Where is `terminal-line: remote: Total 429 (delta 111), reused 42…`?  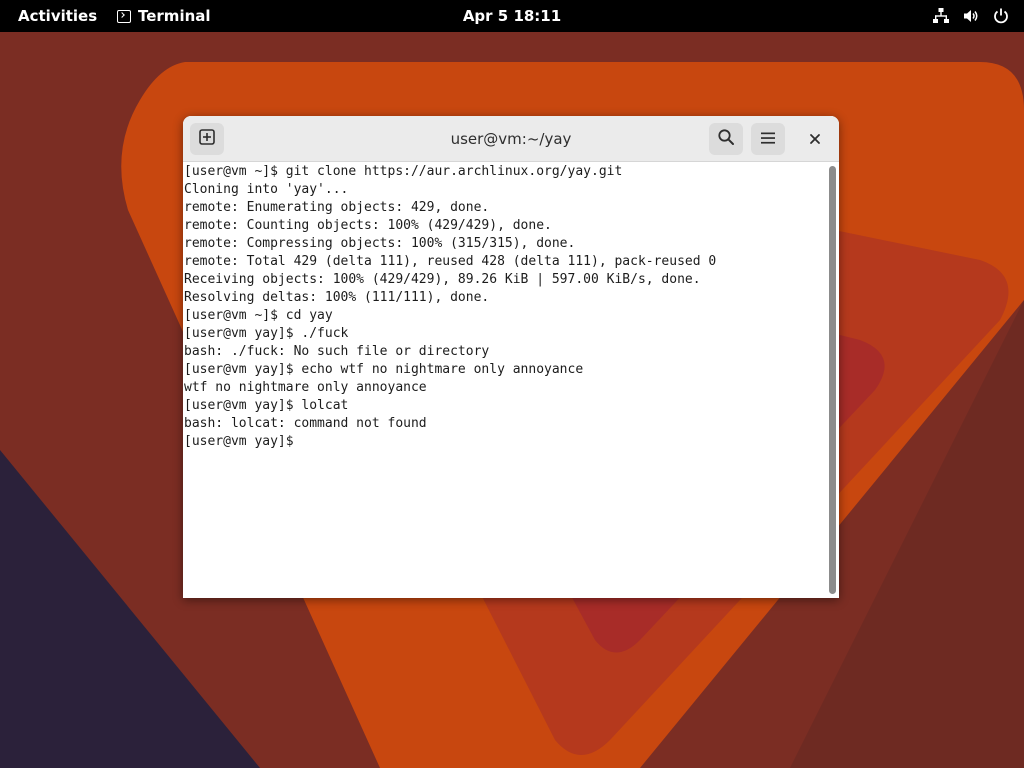 terminal-line: remote: Total 429 (delta 111), reused 42… is located at coordinates (450, 261).